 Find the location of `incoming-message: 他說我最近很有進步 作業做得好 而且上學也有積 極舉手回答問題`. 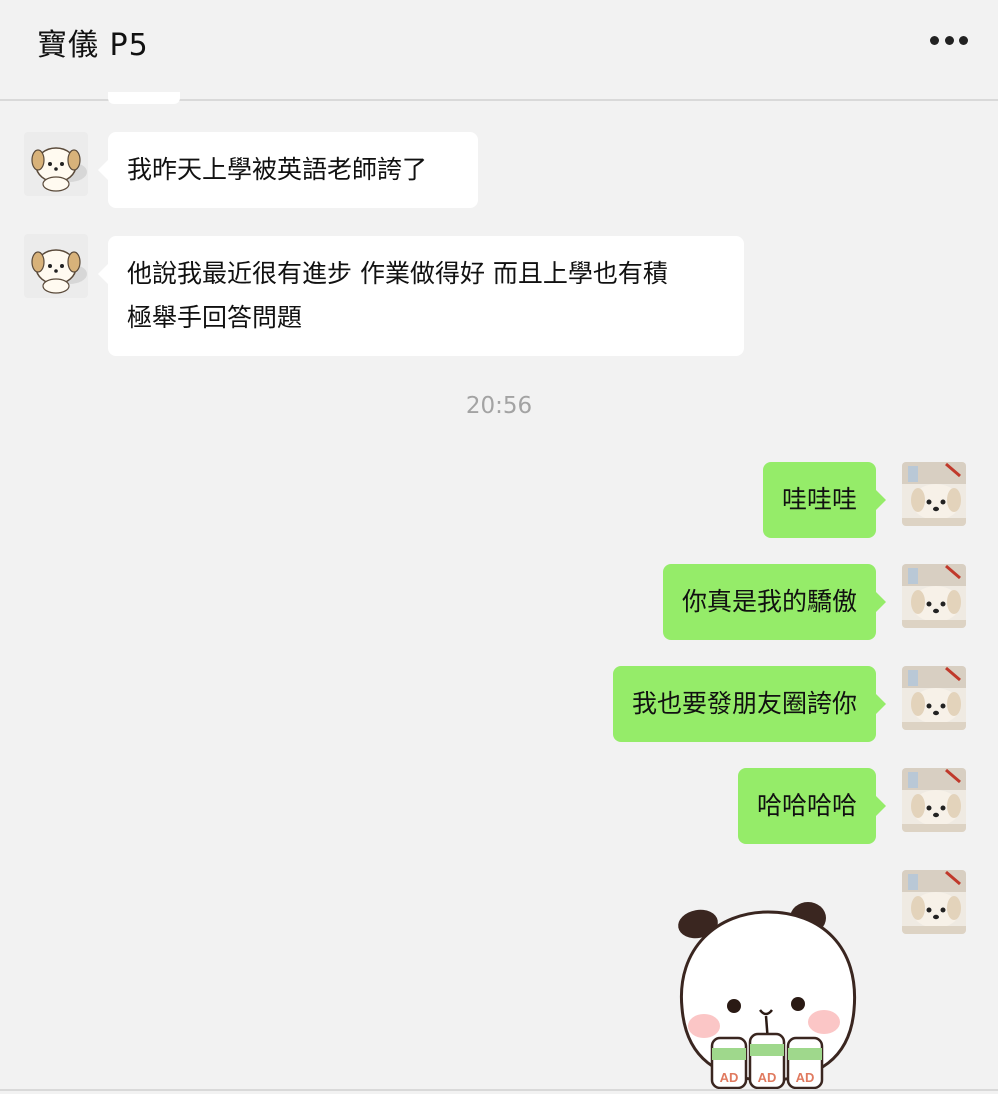

incoming-message: 他說我最近很有進步 作業做得好 而且上學也有積 極舉手回答問題 is located at coordinates (421, 296).